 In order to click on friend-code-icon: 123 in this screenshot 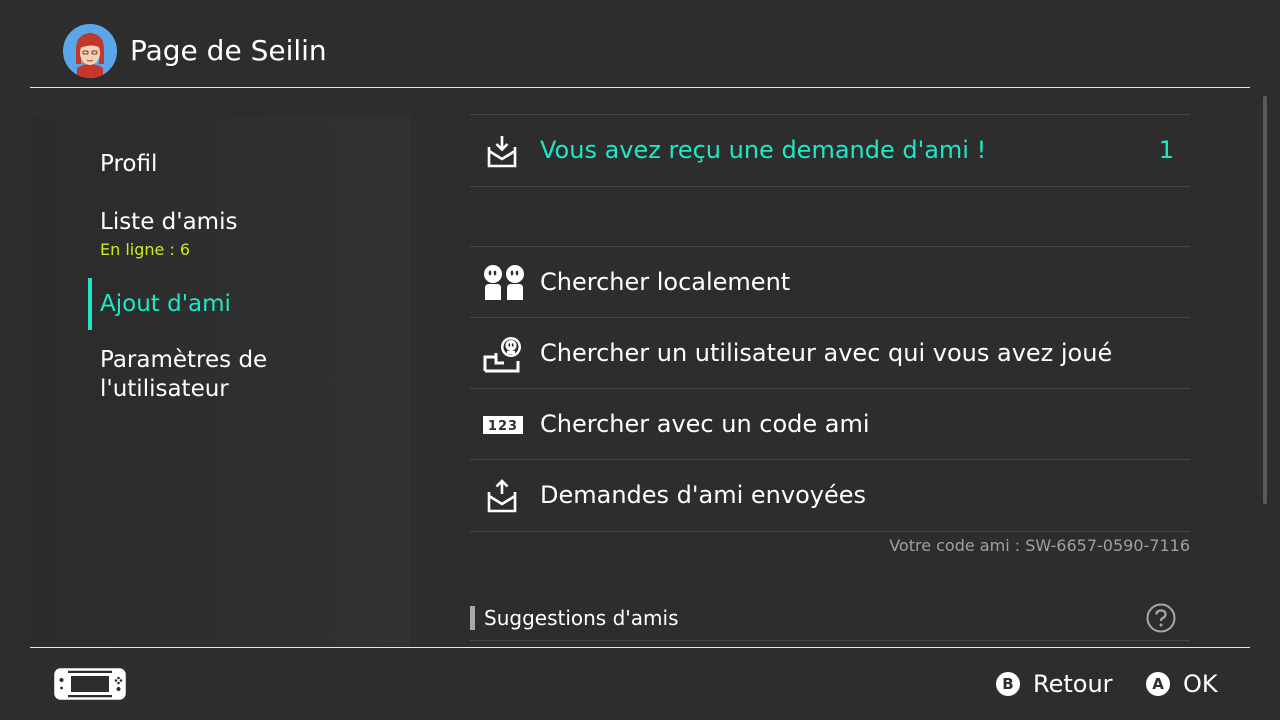, I will do `click(502, 425)`.